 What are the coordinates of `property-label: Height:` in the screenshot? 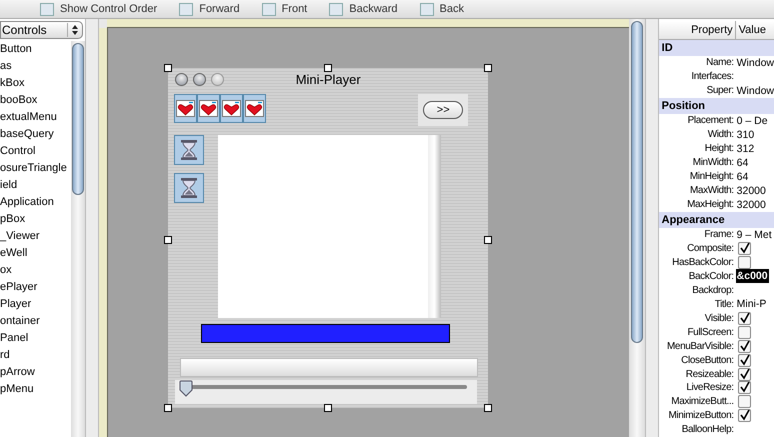 It's located at (719, 148).